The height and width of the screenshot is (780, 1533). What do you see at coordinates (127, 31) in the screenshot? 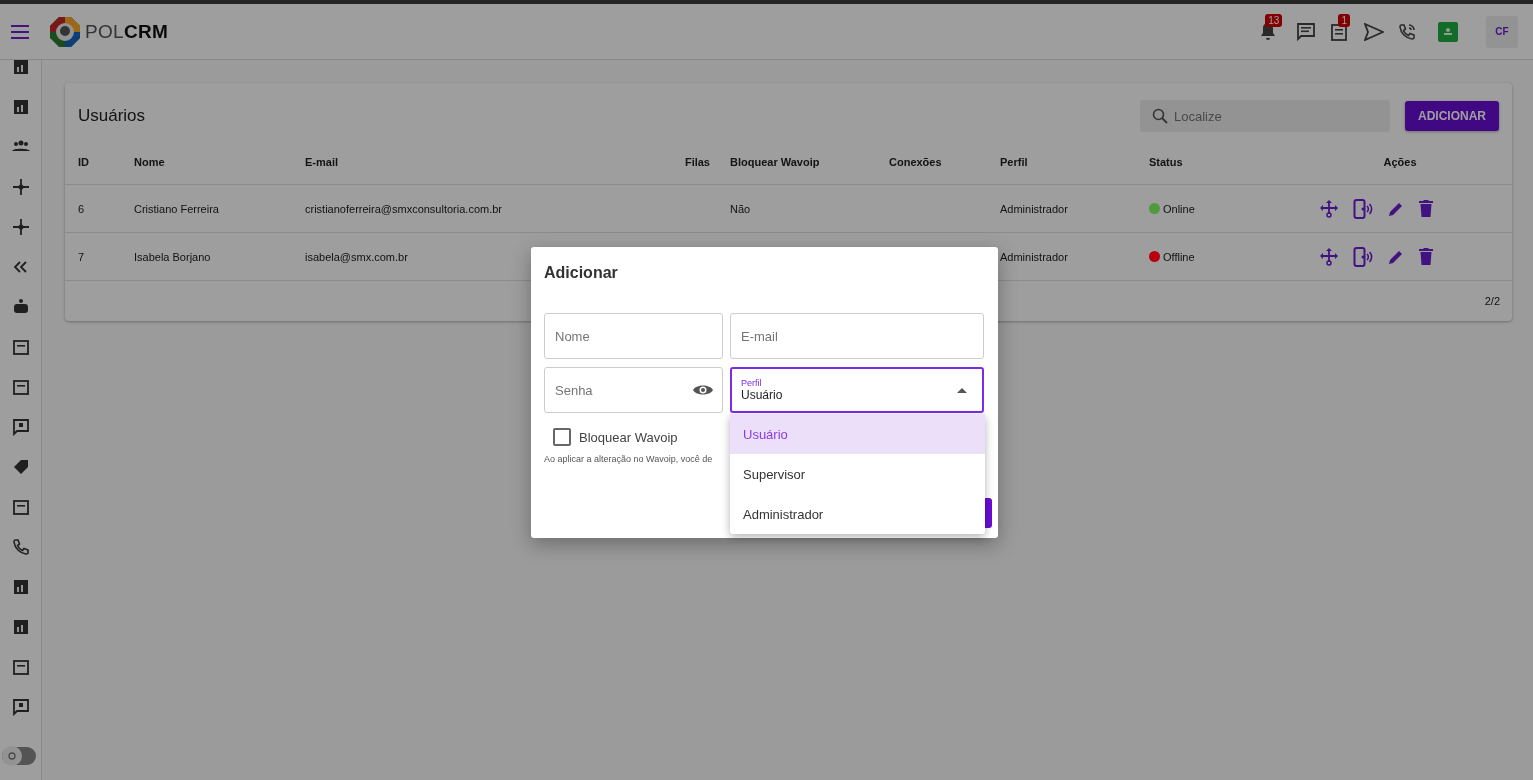
I see `logo-text: POLCRM` at bounding box center [127, 31].